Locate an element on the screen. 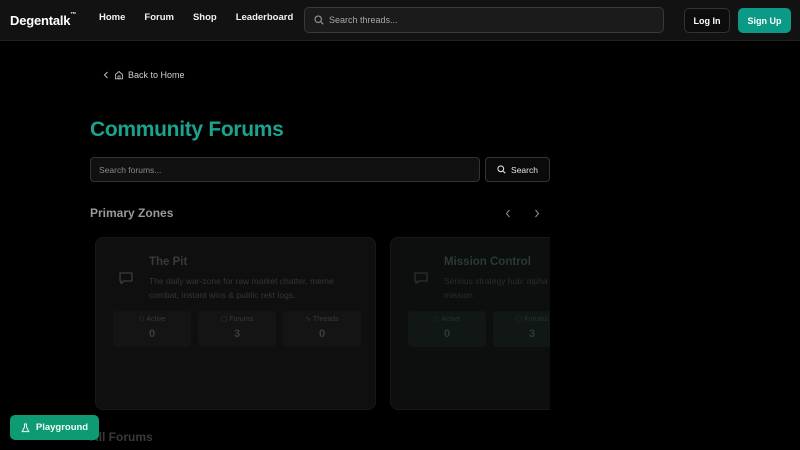 This screenshot has height=450, width=800. all-forums-title: All Forums is located at coordinates (121, 437).